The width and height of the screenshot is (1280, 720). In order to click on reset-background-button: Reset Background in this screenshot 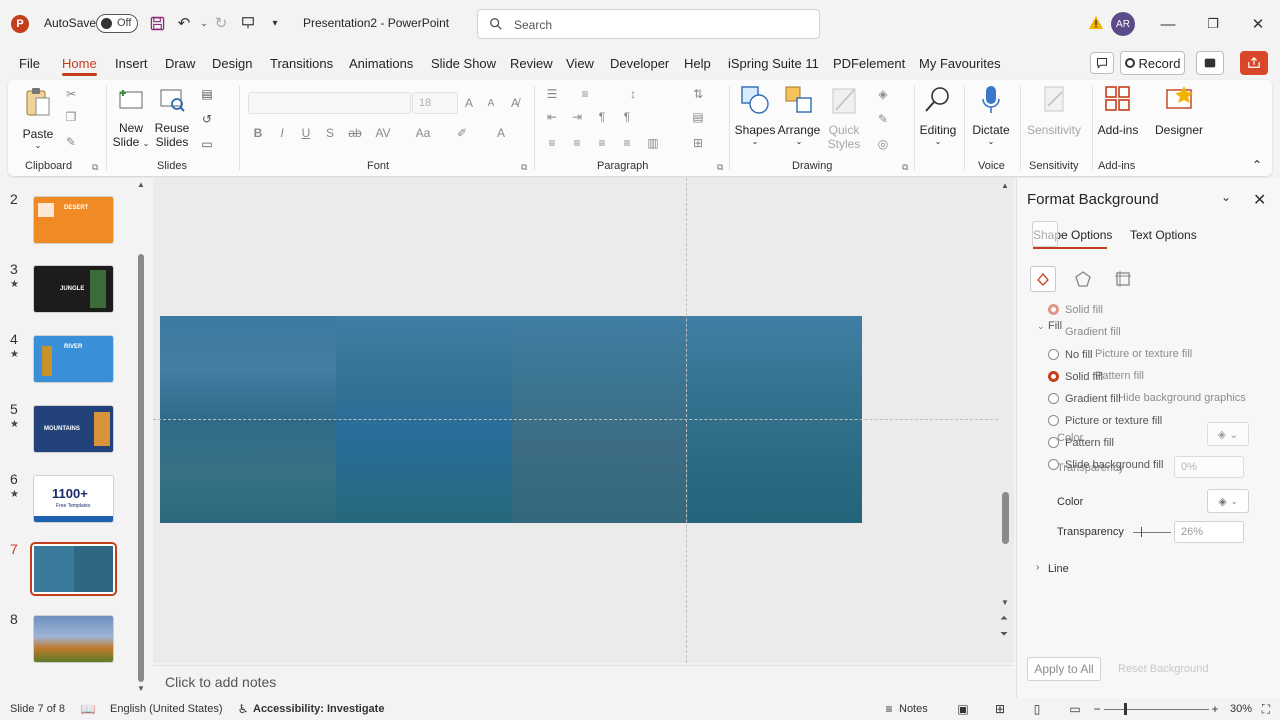, I will do `click(1163, 669)`.